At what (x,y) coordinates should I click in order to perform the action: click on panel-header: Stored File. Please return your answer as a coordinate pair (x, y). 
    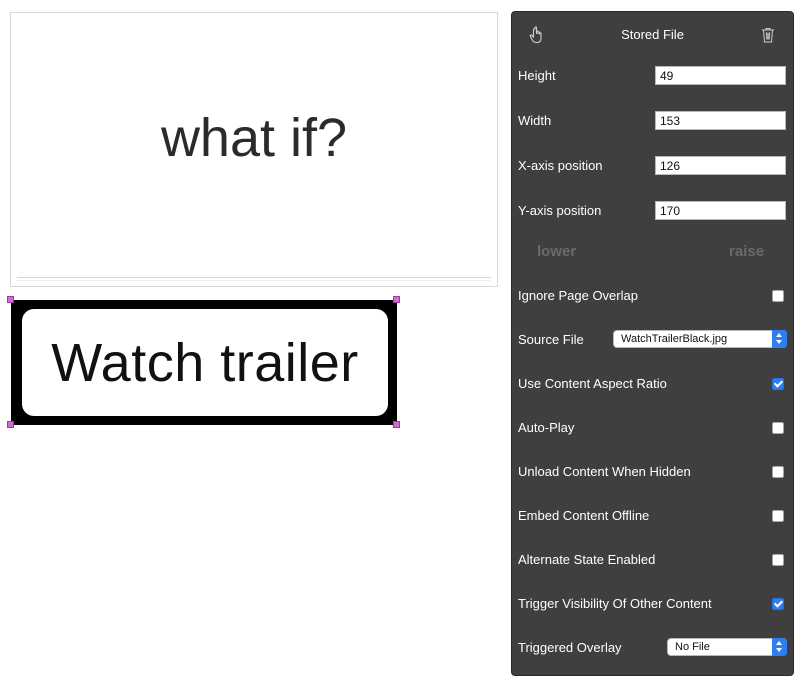
    Looking at the image, I should click on (652, 35).